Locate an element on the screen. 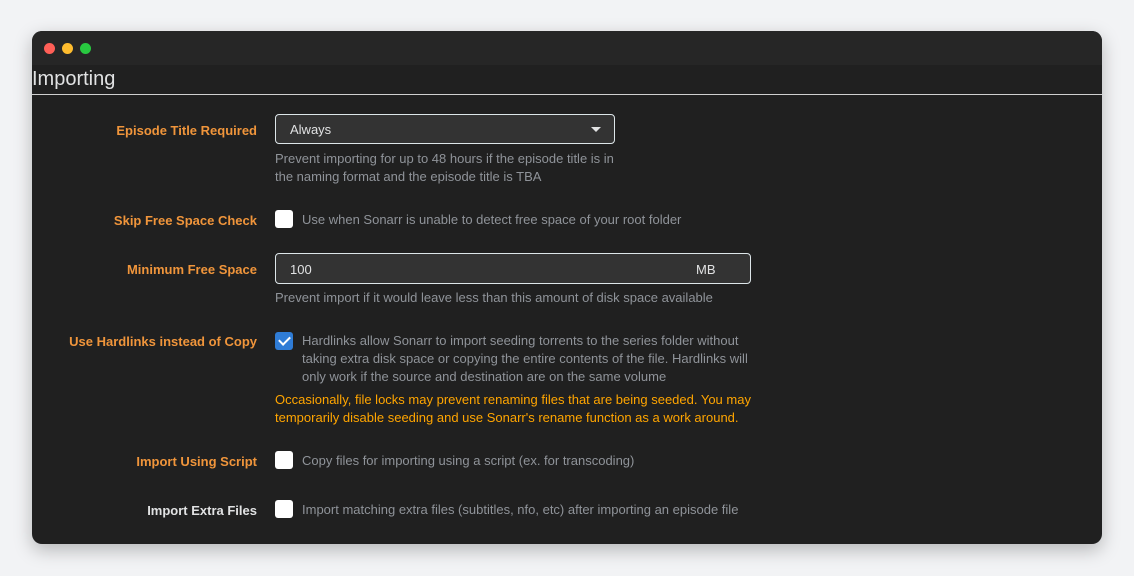 Image resolution: width=1134 pixels, height=576 pixels. minimum-free-space-unit: MB is located at coordinates (706, 269).